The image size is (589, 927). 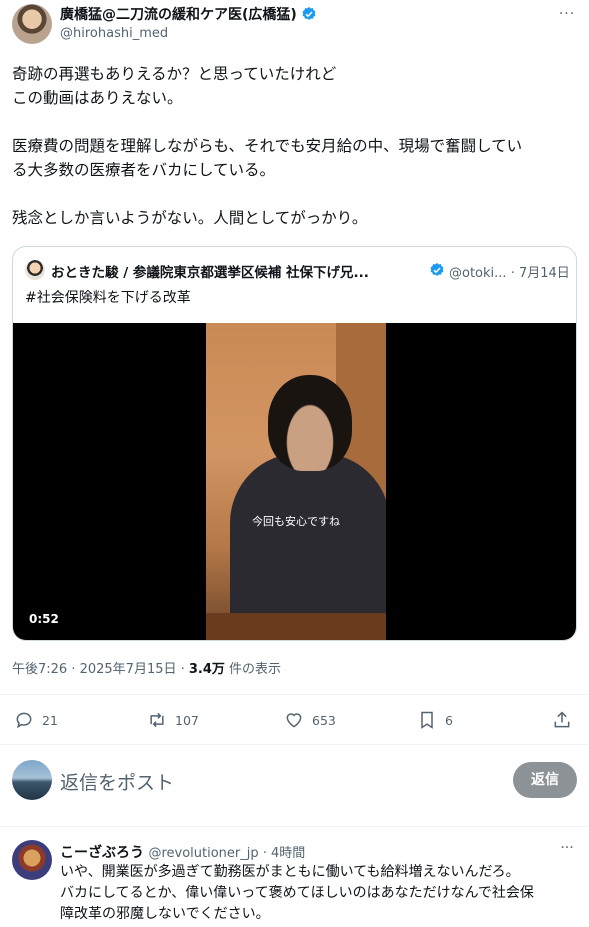 What do you see at coordinates (32, 860) in the screenshot?
I see `reply-author-avatar` at bounding box center [32, 860].